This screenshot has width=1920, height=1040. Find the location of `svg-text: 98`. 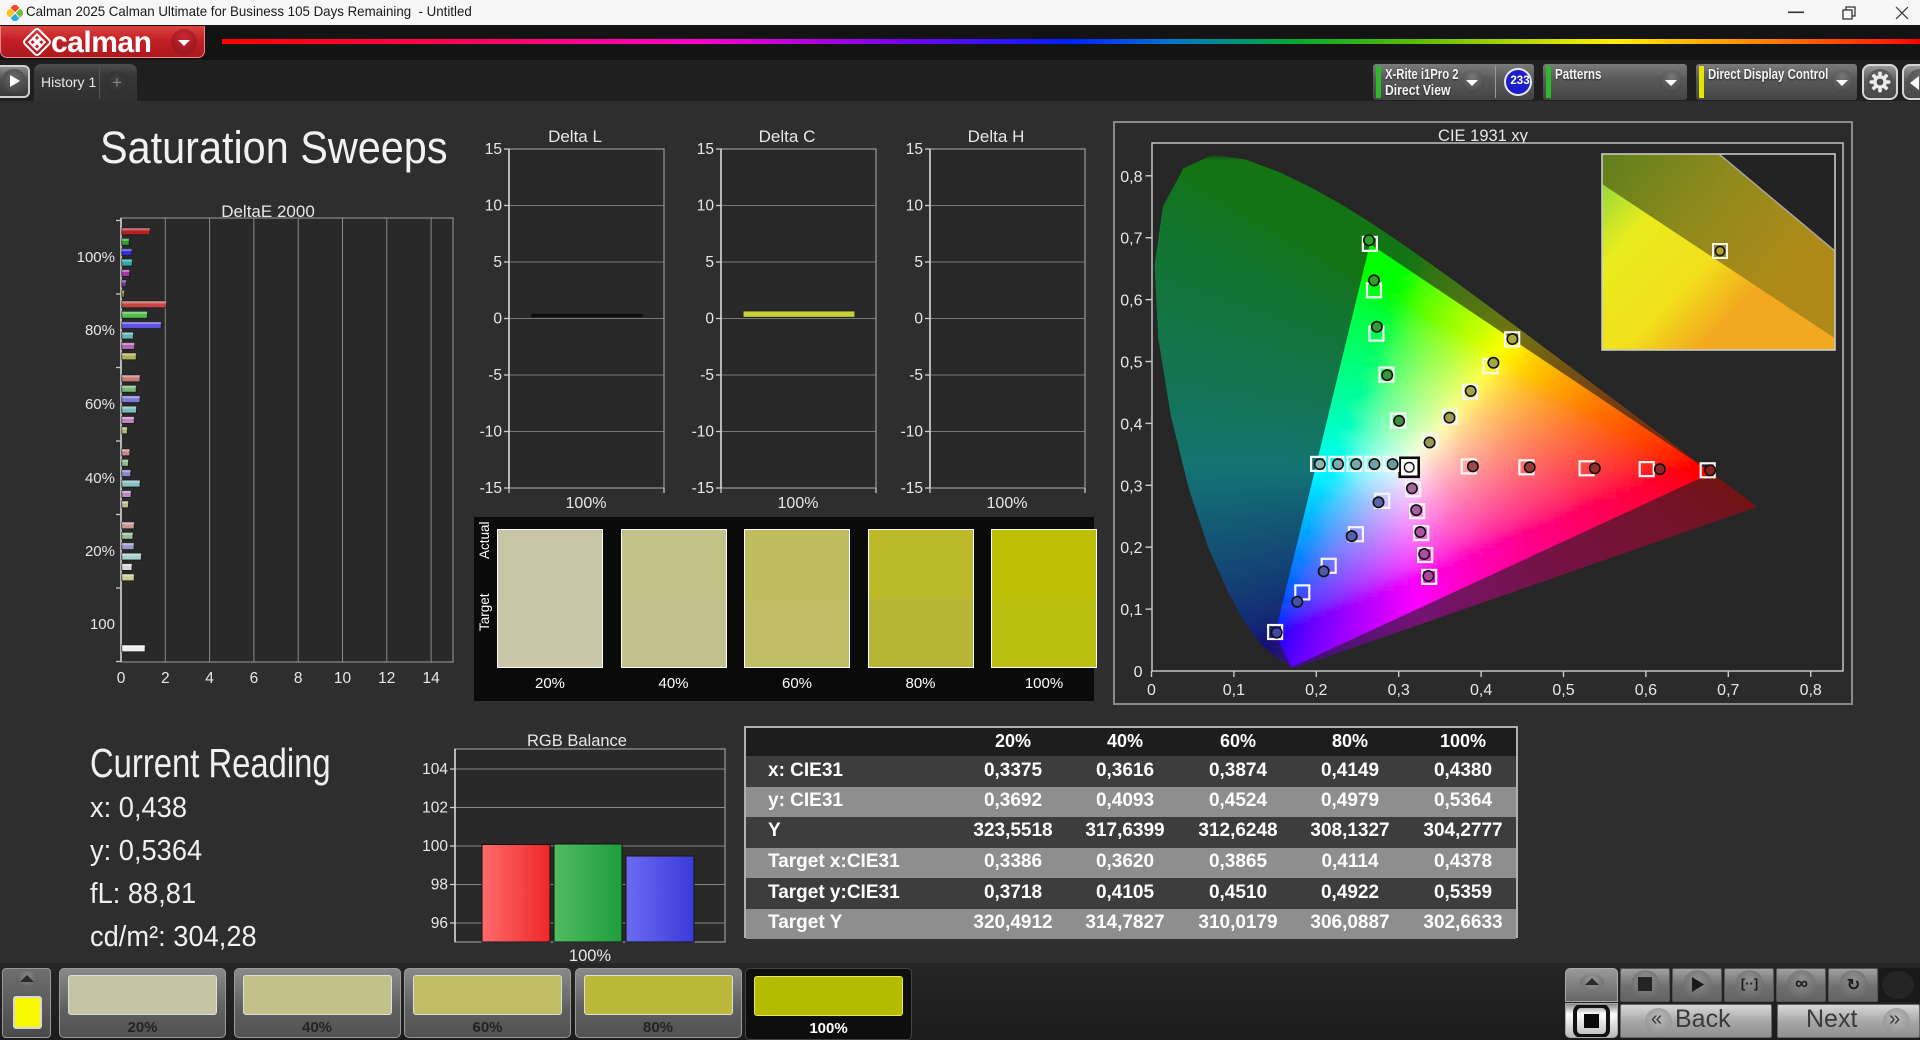

svg-text: 98 is located at coordinates (439, 885).